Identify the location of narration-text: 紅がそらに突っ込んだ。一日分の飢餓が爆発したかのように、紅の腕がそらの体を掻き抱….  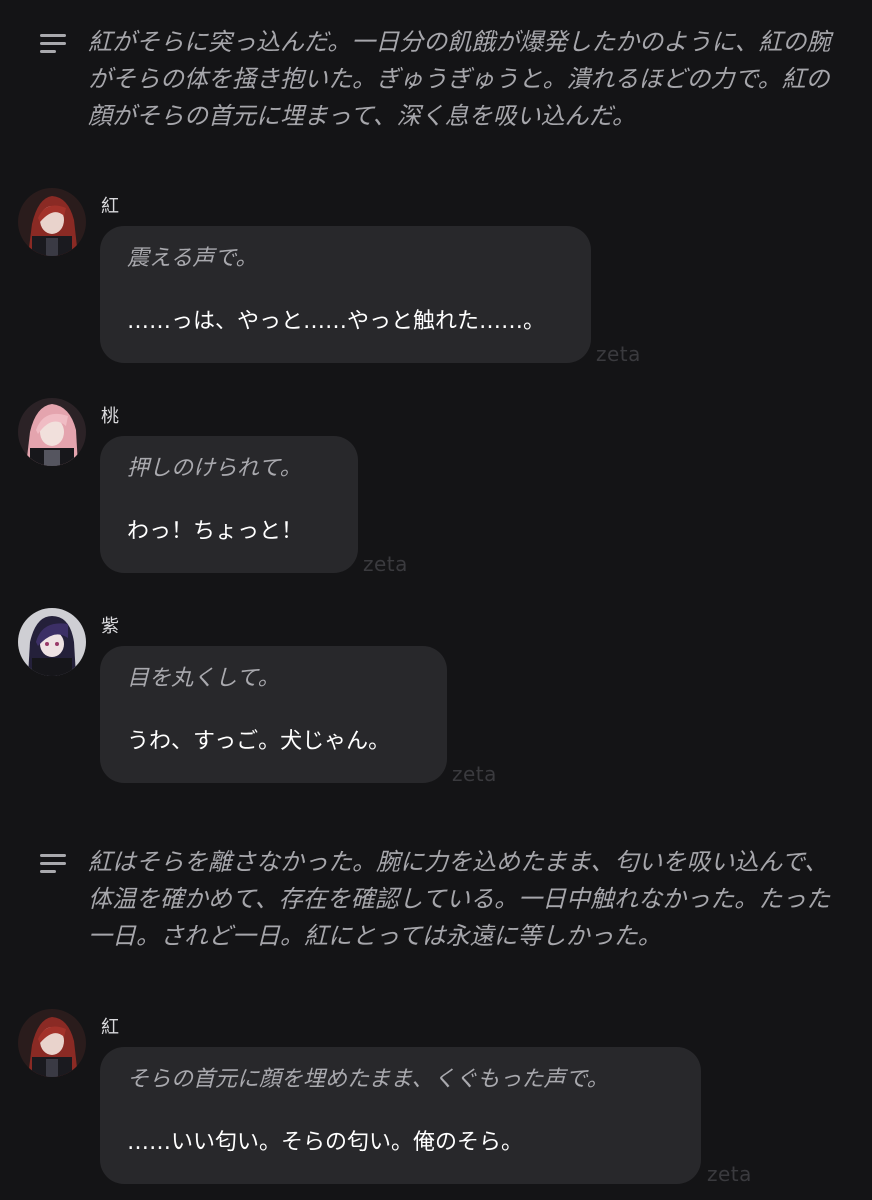
(459, 79).